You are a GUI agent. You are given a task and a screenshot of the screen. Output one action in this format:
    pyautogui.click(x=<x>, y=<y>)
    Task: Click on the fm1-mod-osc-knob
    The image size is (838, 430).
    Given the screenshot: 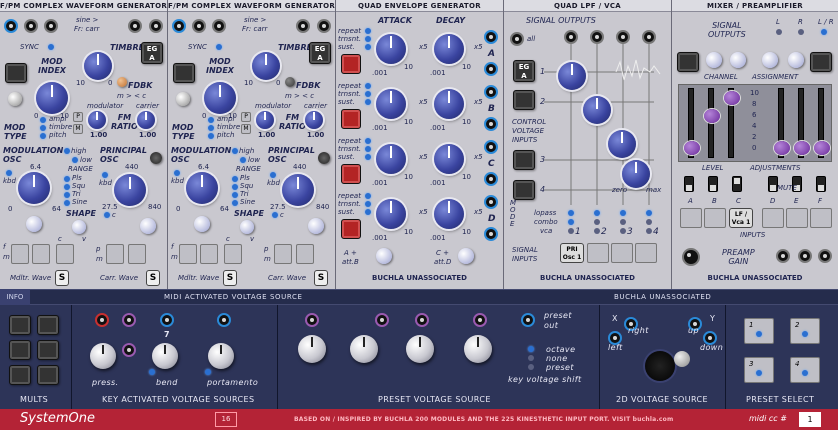 What is the action you would take?
    pyautogui.click(x=34, y=188)
    